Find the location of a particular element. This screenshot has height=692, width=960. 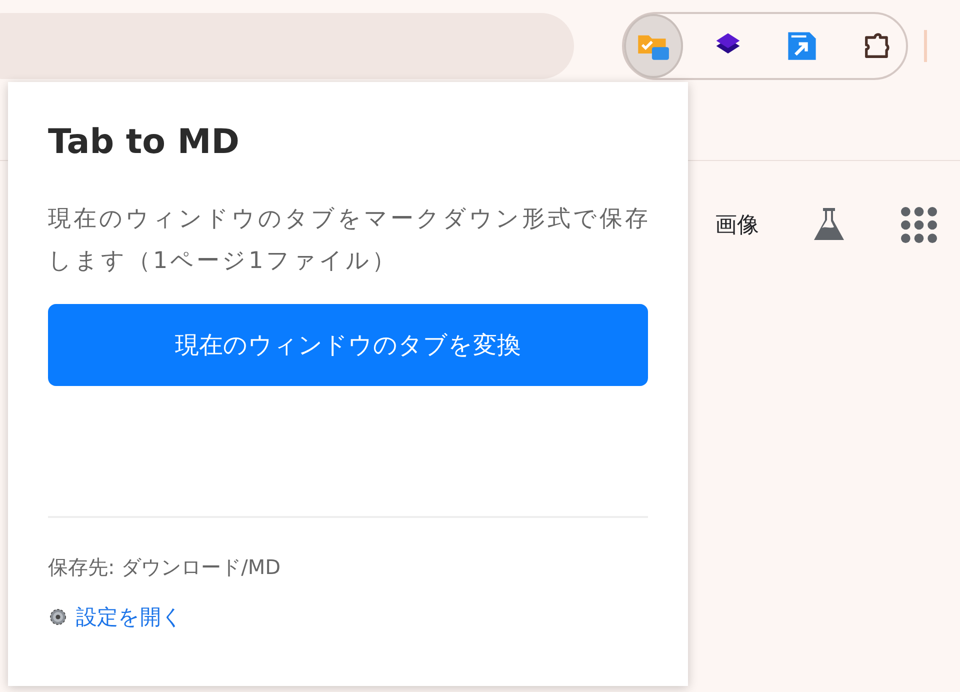

settings-link: 設定を開く is located at coordinates (129, 617).